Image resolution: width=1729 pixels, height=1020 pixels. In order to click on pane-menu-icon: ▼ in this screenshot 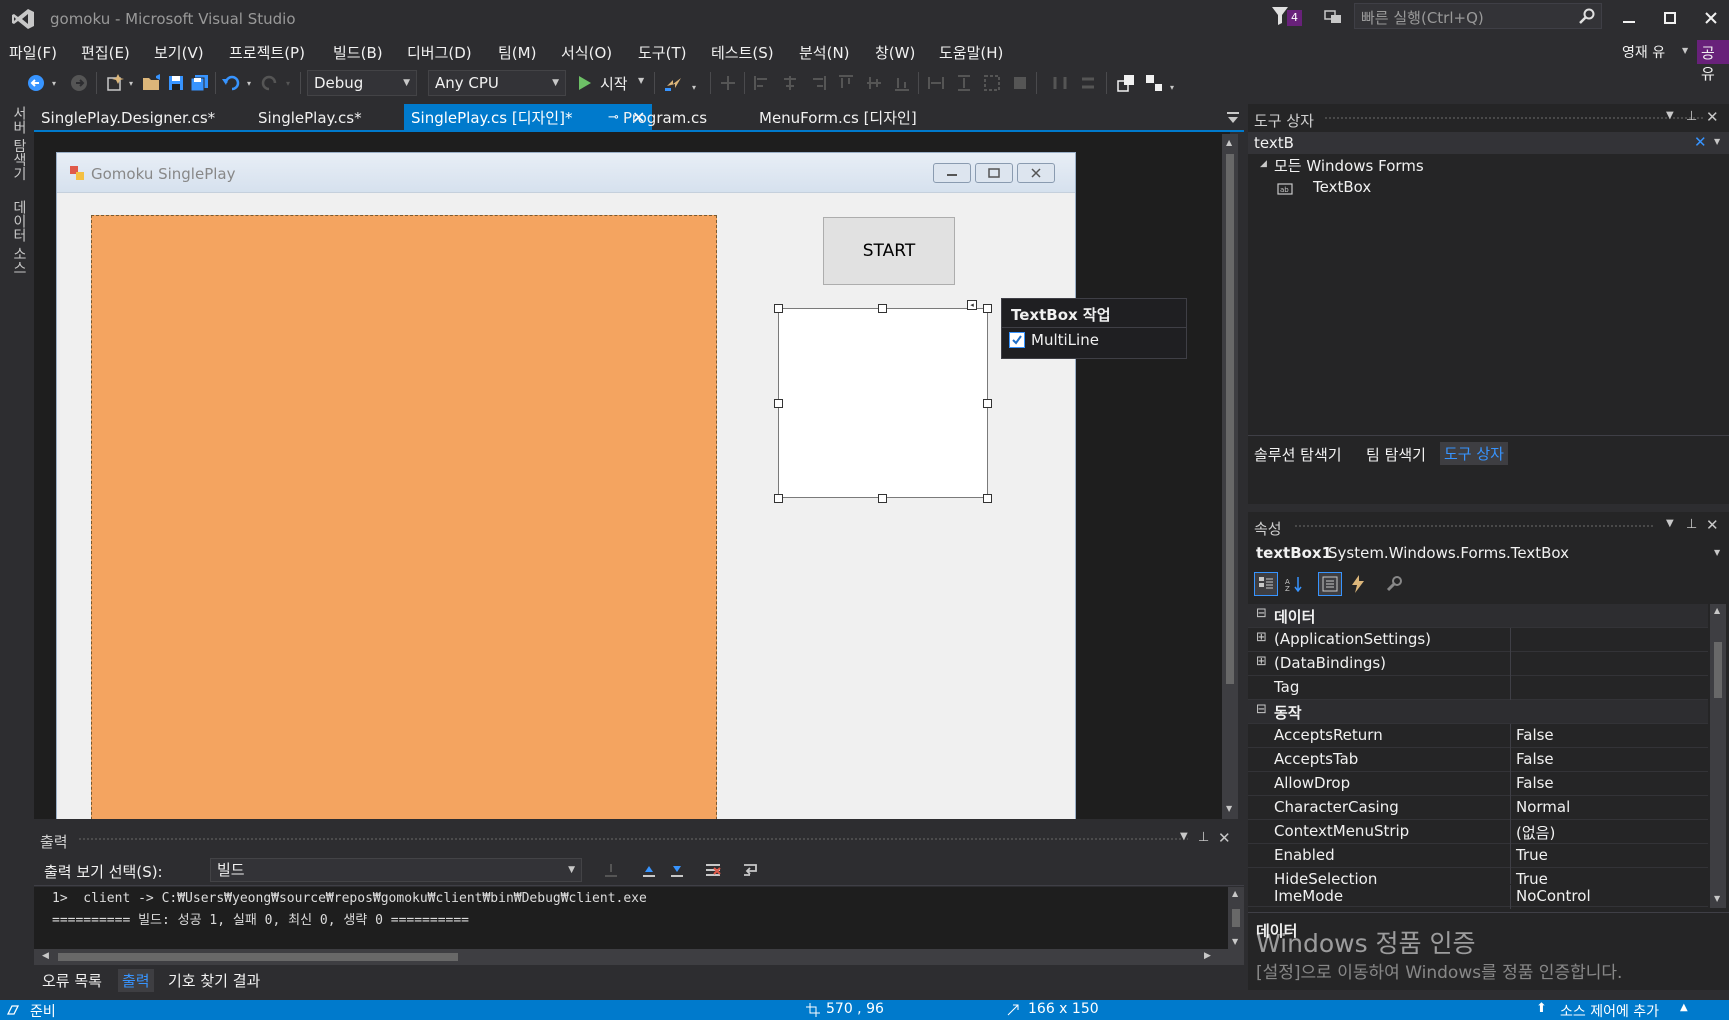, I will do `click(1670, 115)`.